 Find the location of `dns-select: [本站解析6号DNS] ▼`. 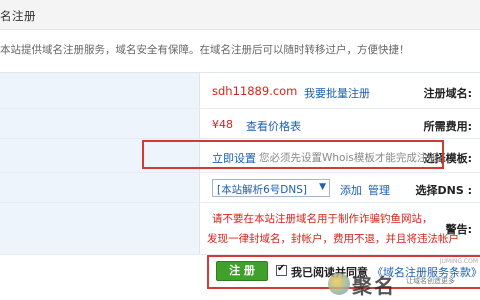

dns-select: [本站解析6号DNS] ▼ is located at coordinates (271, 188).